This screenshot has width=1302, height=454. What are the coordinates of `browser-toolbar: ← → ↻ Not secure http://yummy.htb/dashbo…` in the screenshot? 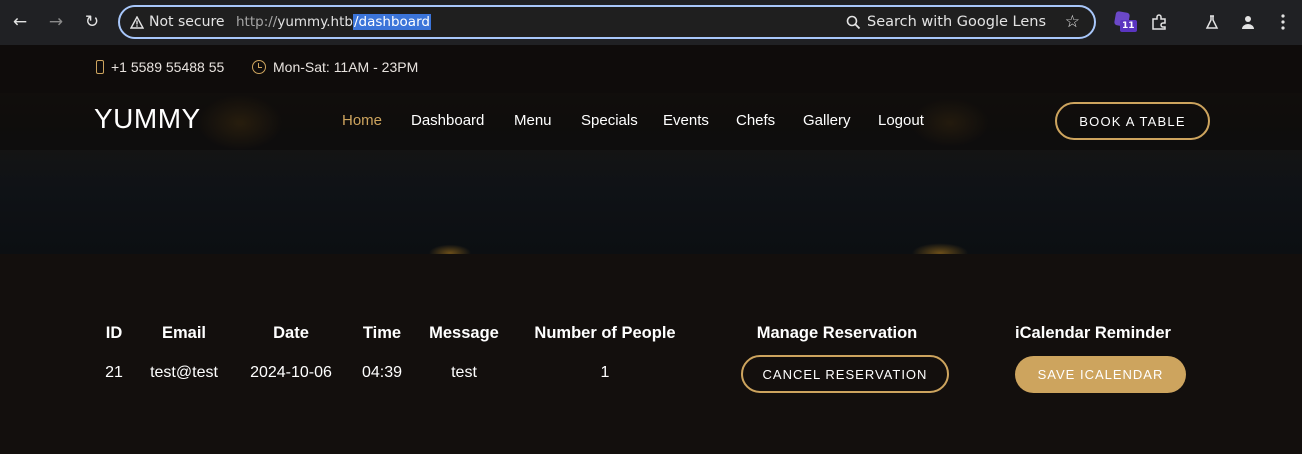 It's located at (651, 22).